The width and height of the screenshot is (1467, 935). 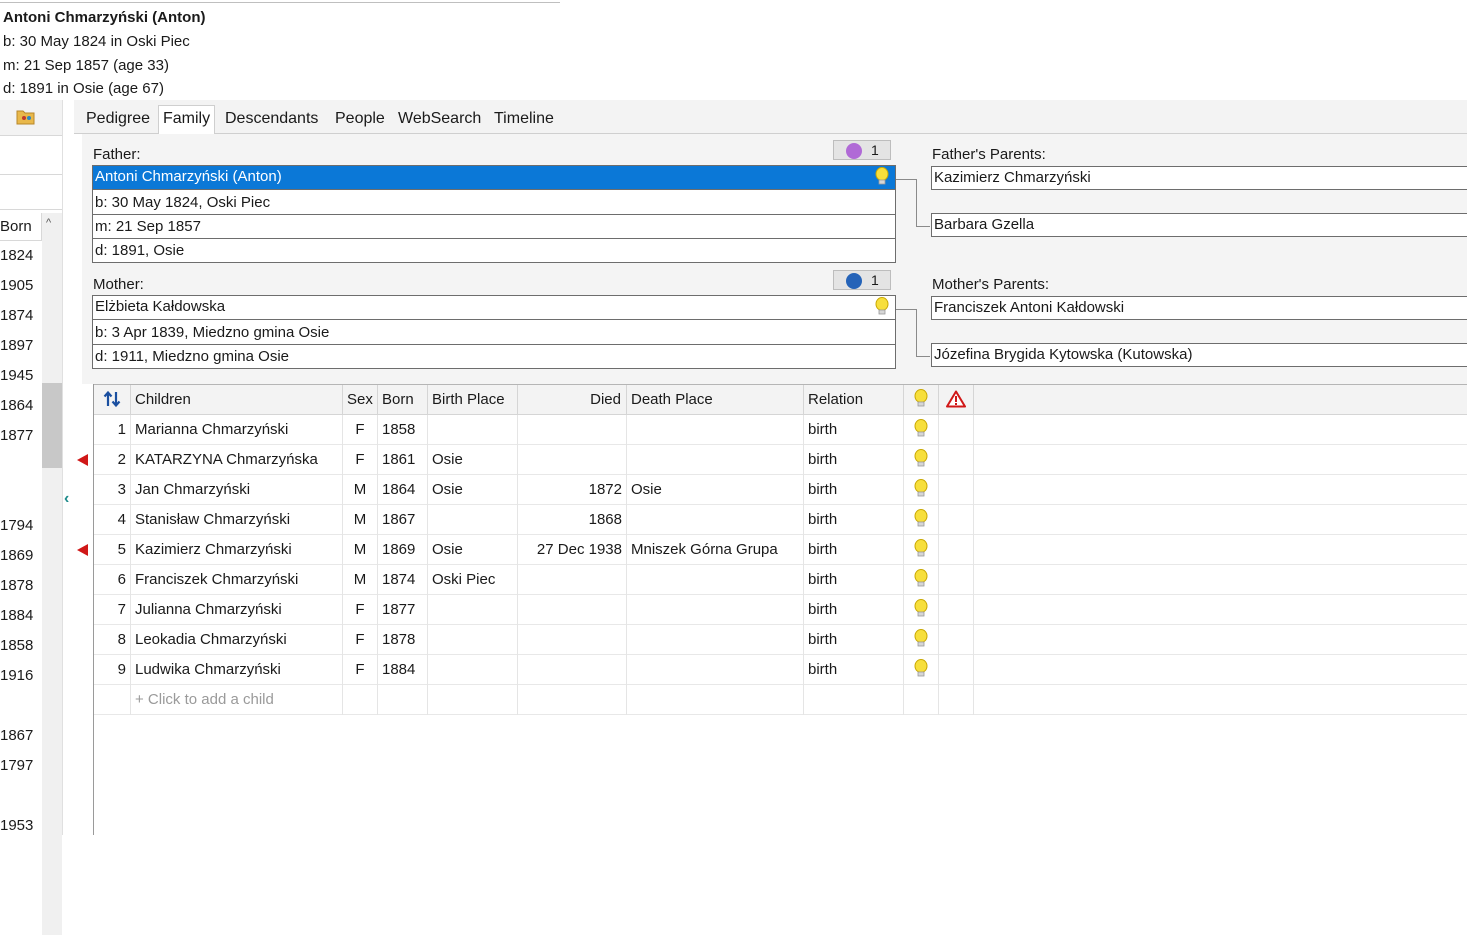 I want to click on child-name: Franciszek Chmarzyński, so click(x=237, y=580).